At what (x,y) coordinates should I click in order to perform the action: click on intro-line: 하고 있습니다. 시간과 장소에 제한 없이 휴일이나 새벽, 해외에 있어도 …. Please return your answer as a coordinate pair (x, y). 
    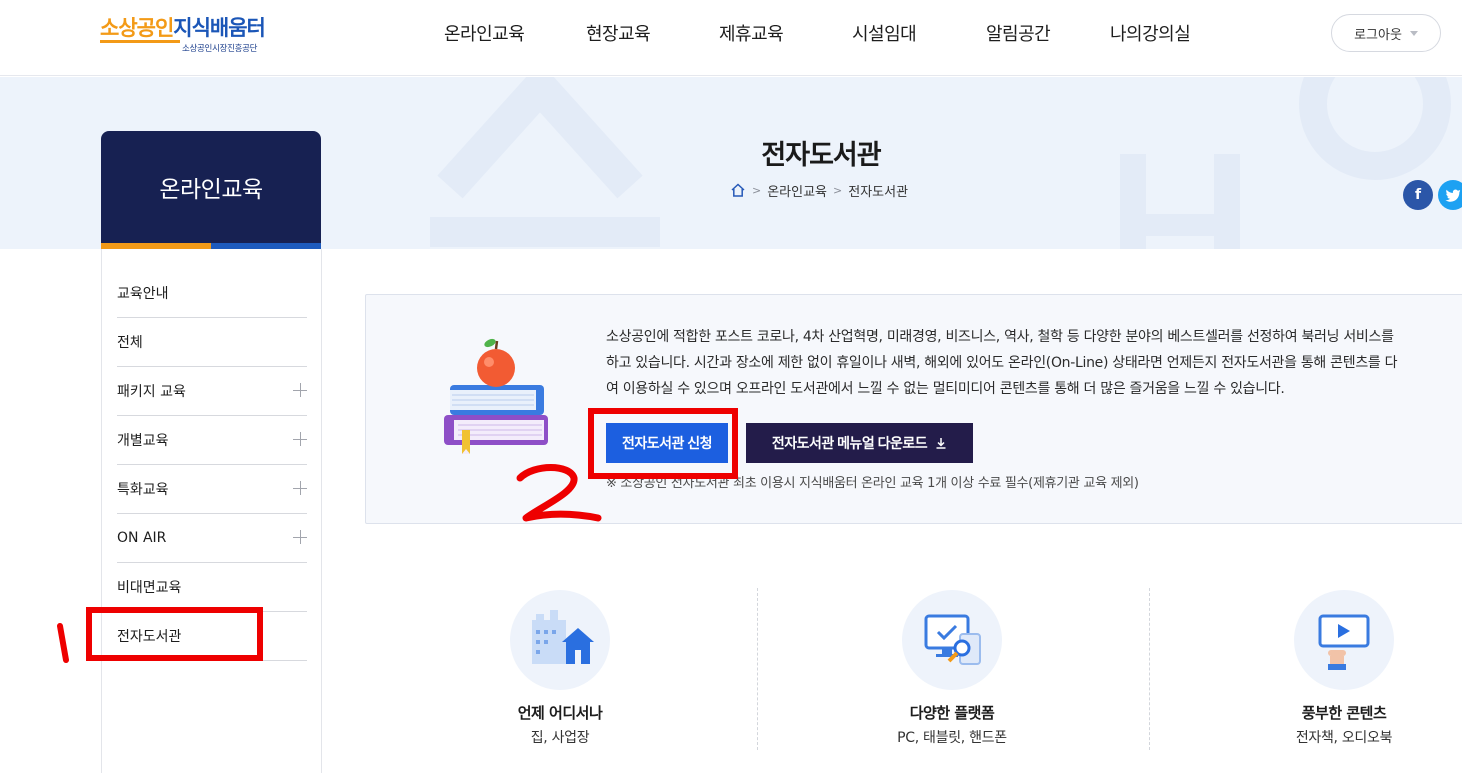
    Looking at the image, I should click on (1002, 363).